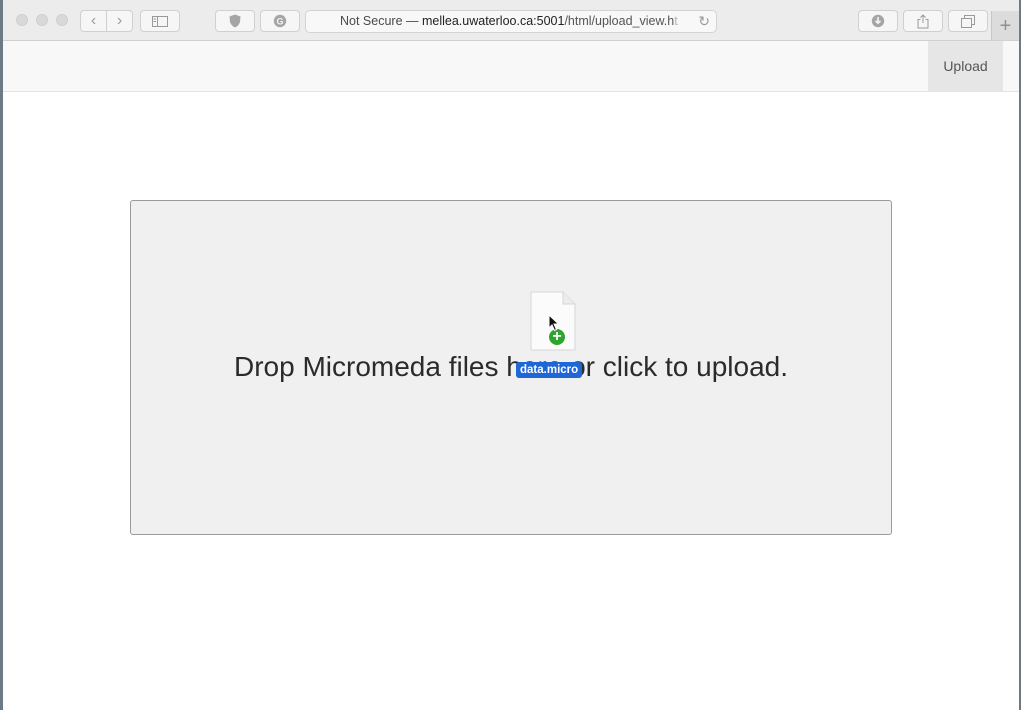 This screenshot has width=1021, height=710. I want to click on url-overflow: t, so click(676, 21).